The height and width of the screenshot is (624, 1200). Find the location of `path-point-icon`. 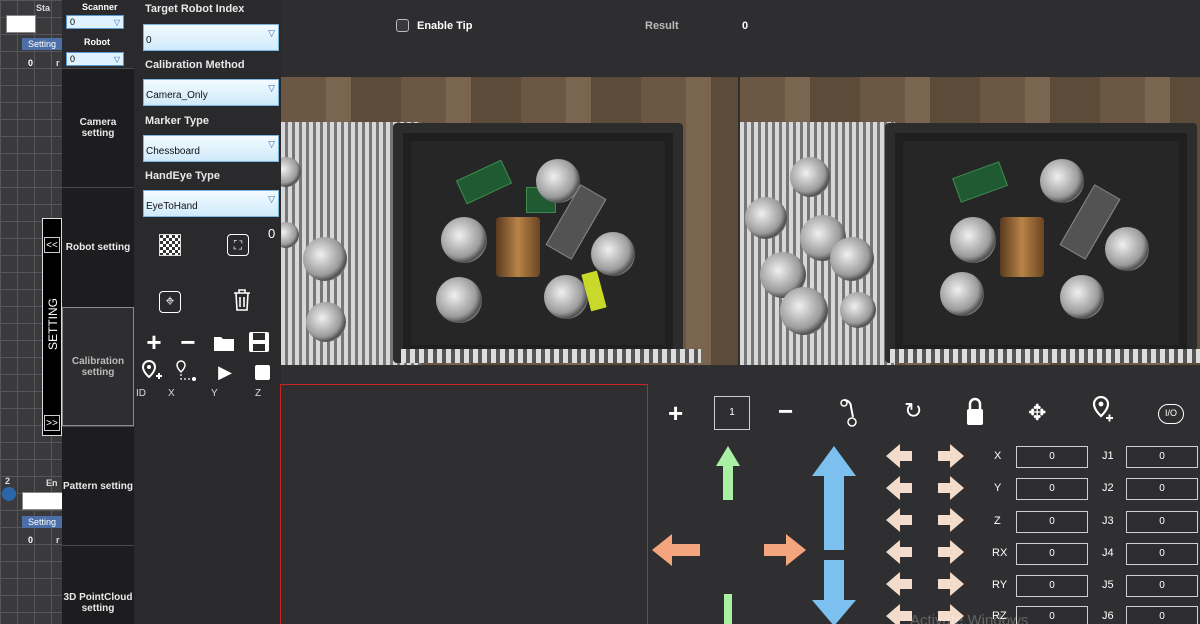

path-point-icon is located at coordinates (186, 371).